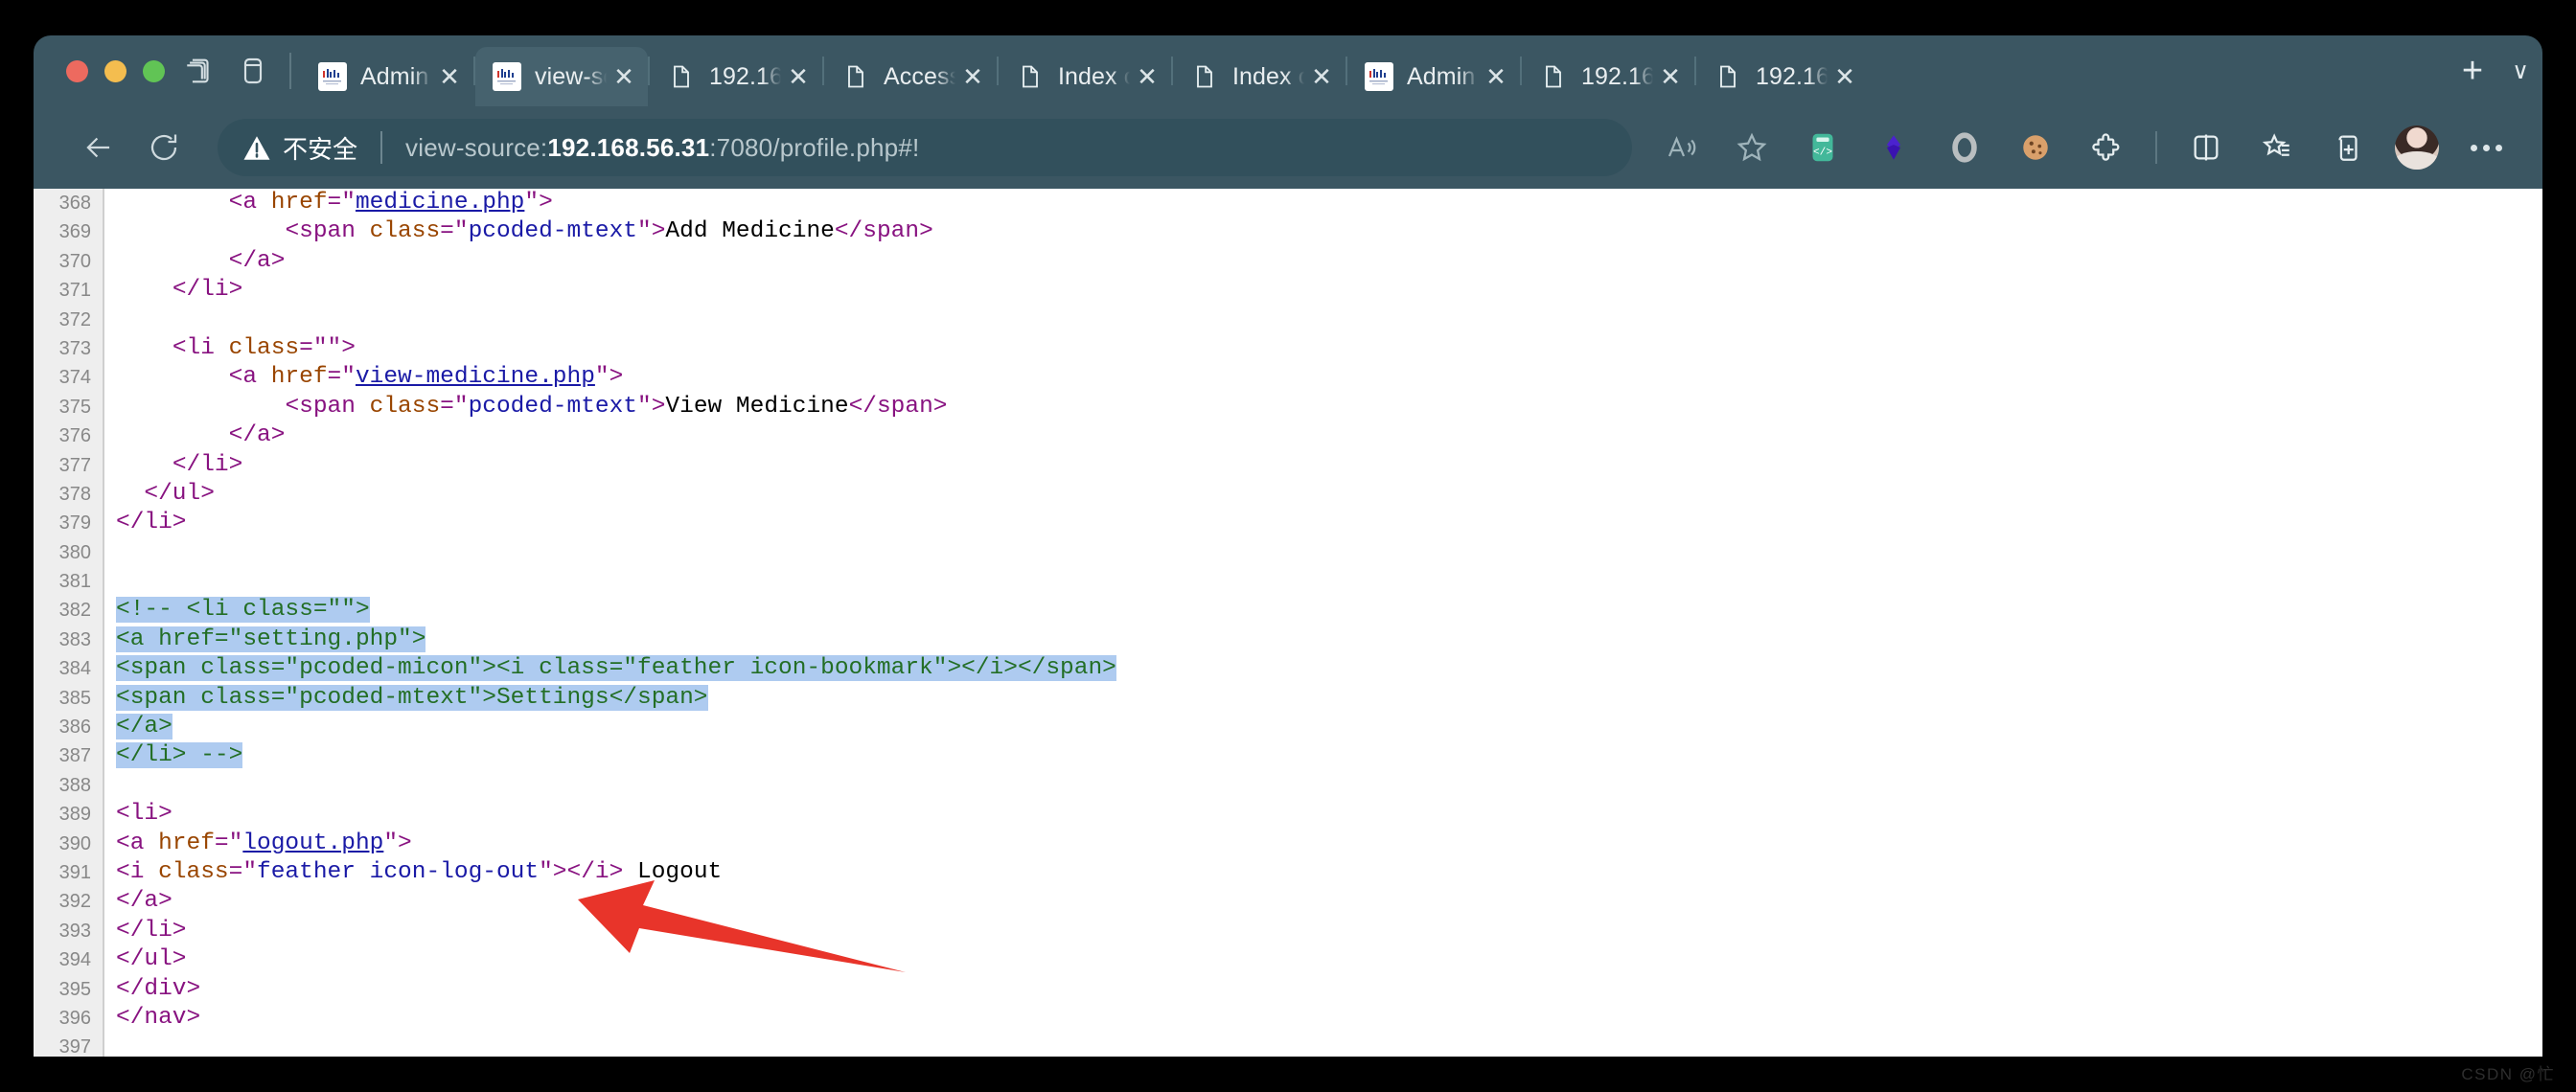 This screenshot has height=1092, width=2576. What do you see at coordinates (1965, 147) in the screenshot?
I see `circle-extension-icon` at bounding box center [1965, 147].